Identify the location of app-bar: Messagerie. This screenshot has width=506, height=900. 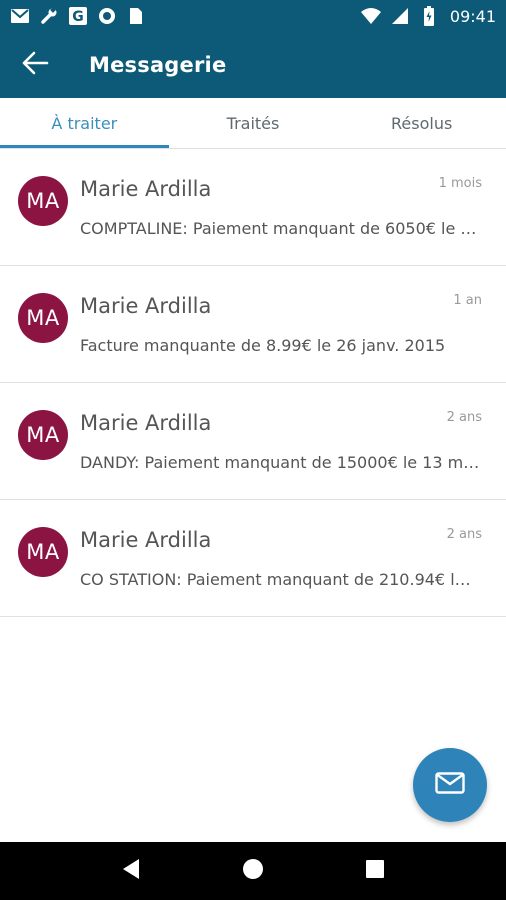
(253, 65).